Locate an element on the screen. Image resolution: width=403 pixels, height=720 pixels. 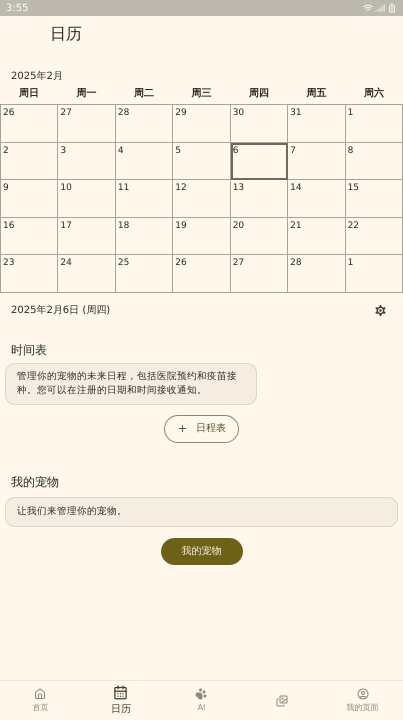
day-cell: 2 is located at coordinates (29, 161).